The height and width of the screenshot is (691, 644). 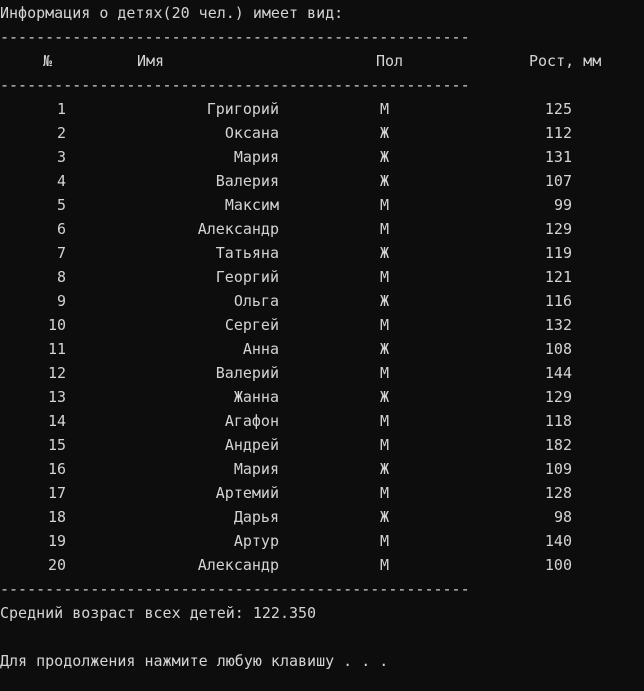 What do you see at coordinates (56, 325) in the screenshot?
I see `cell-number: 10` at bounding box center [56, 325].